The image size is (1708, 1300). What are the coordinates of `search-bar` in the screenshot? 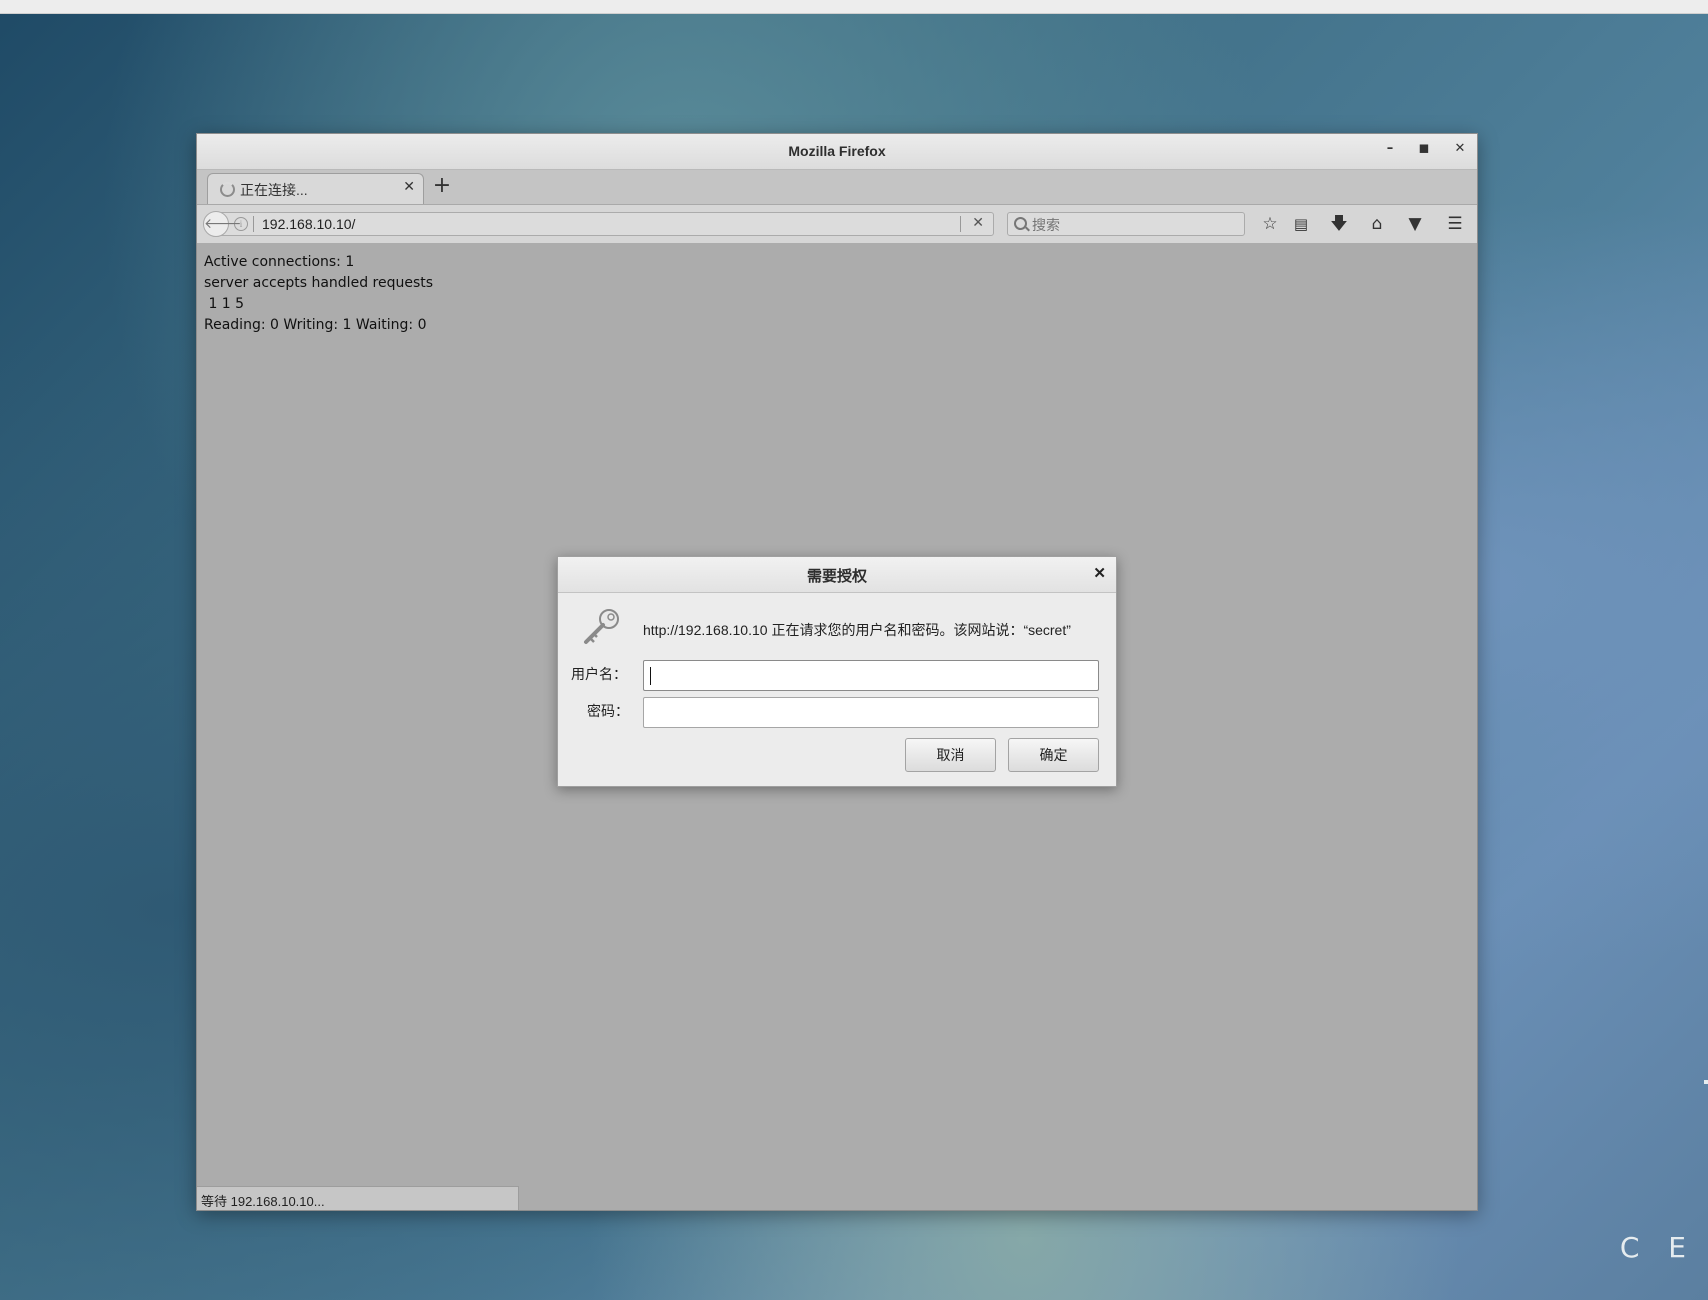 It's located at (1126, 224).